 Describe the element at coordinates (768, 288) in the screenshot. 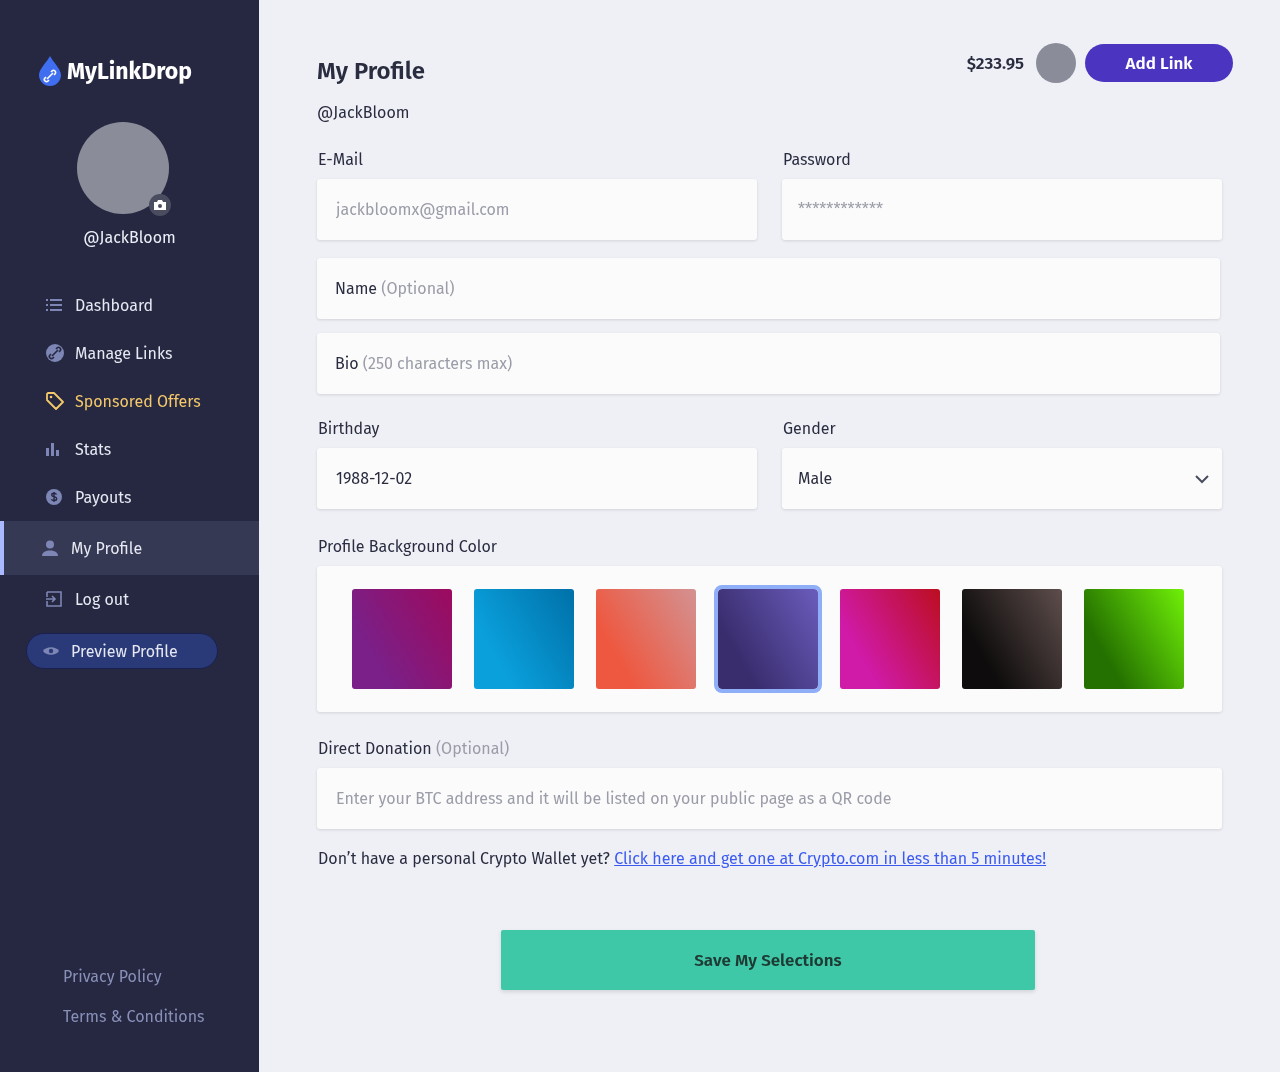

I see `name-field: Name (Optional)` at that location.